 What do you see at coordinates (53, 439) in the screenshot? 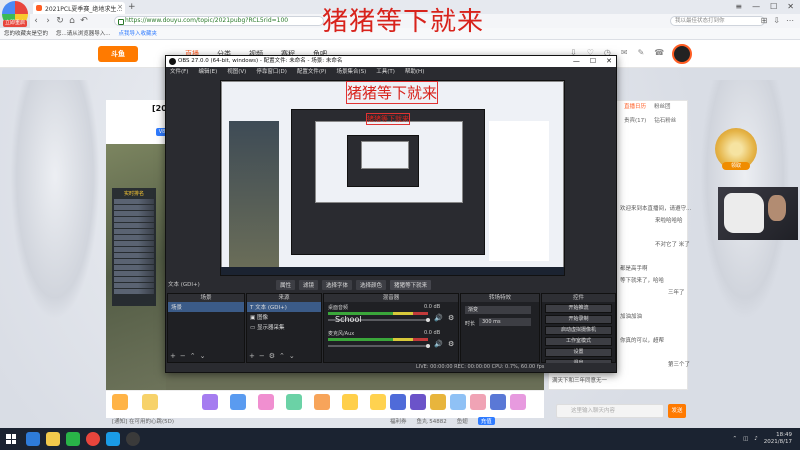
I see `folder-icon` at bounding box center [53, 439].